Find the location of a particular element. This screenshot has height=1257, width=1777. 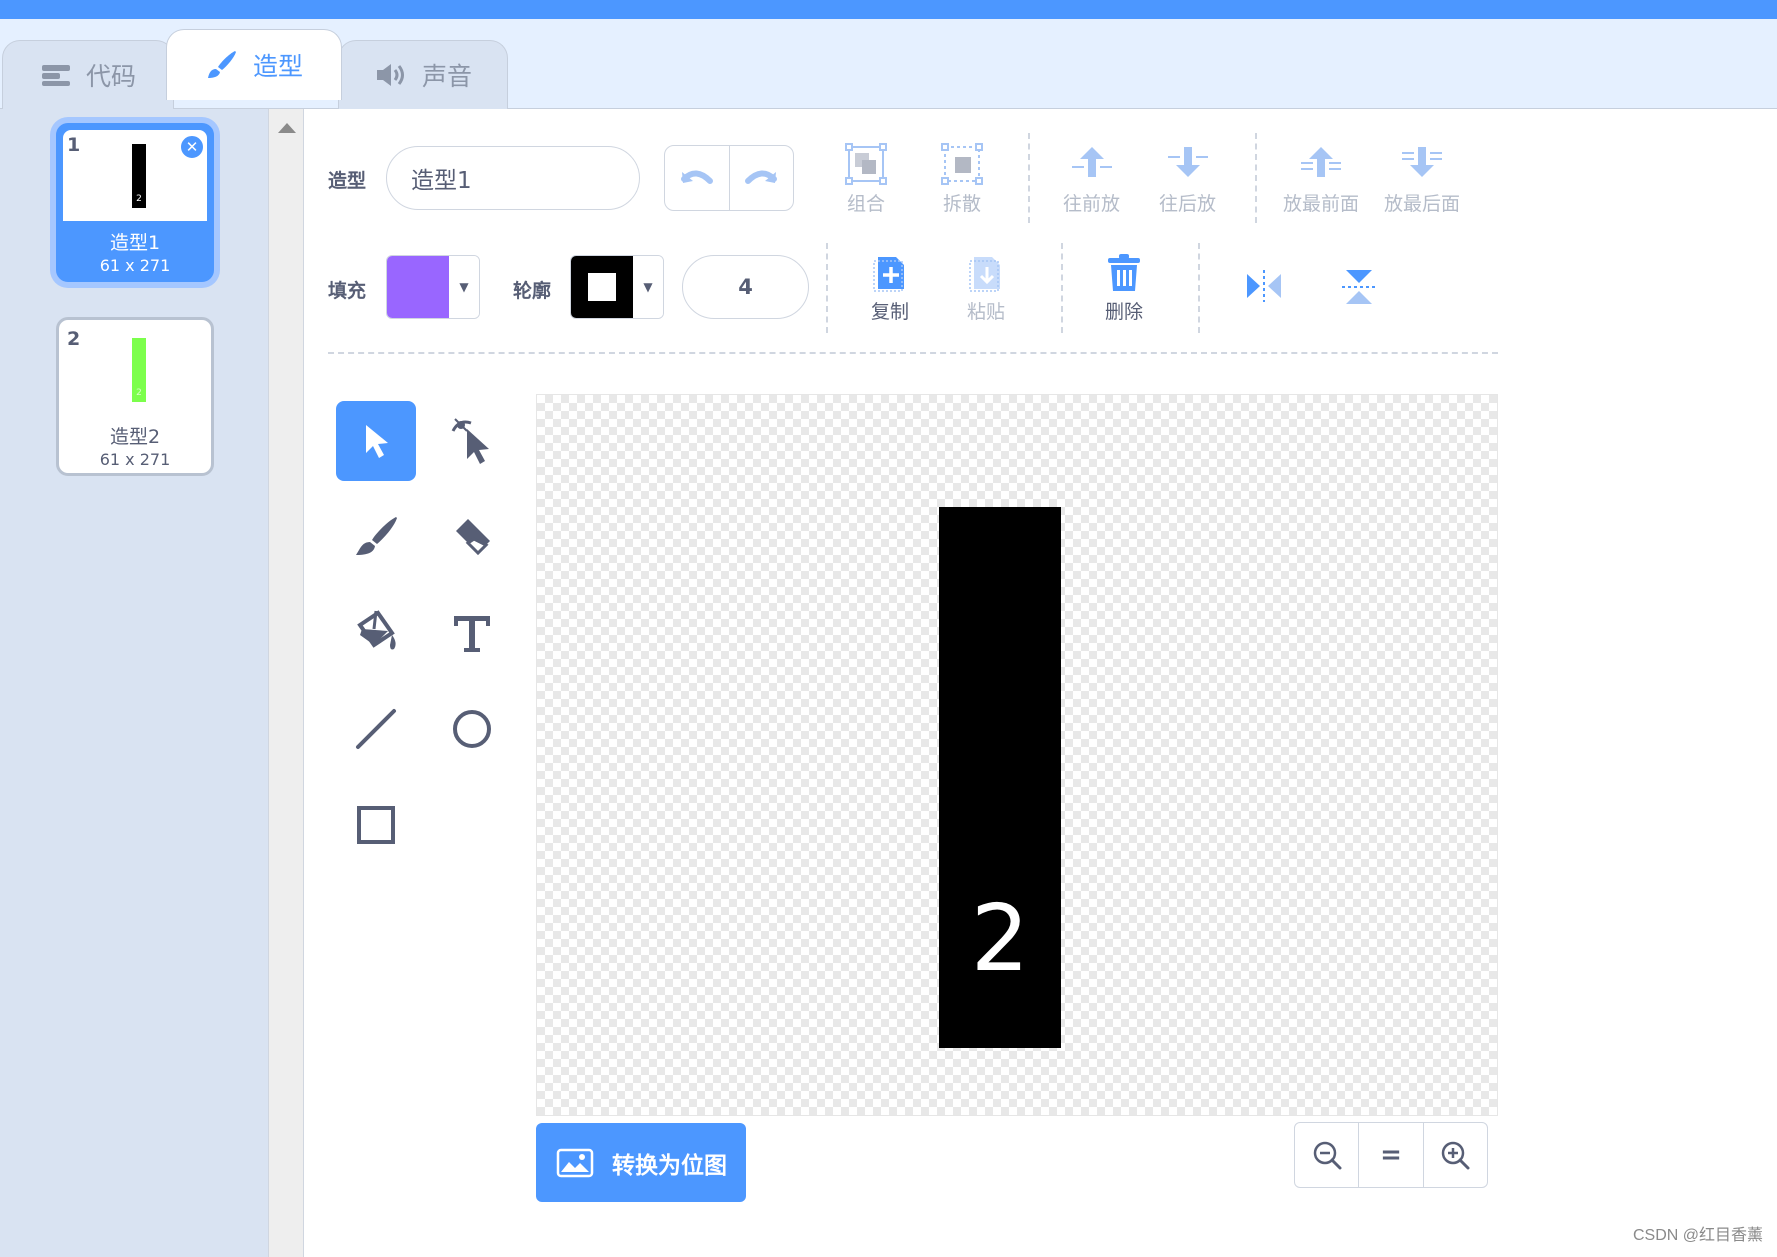

zoom-out-button is located at coordinates (1326, 1155).